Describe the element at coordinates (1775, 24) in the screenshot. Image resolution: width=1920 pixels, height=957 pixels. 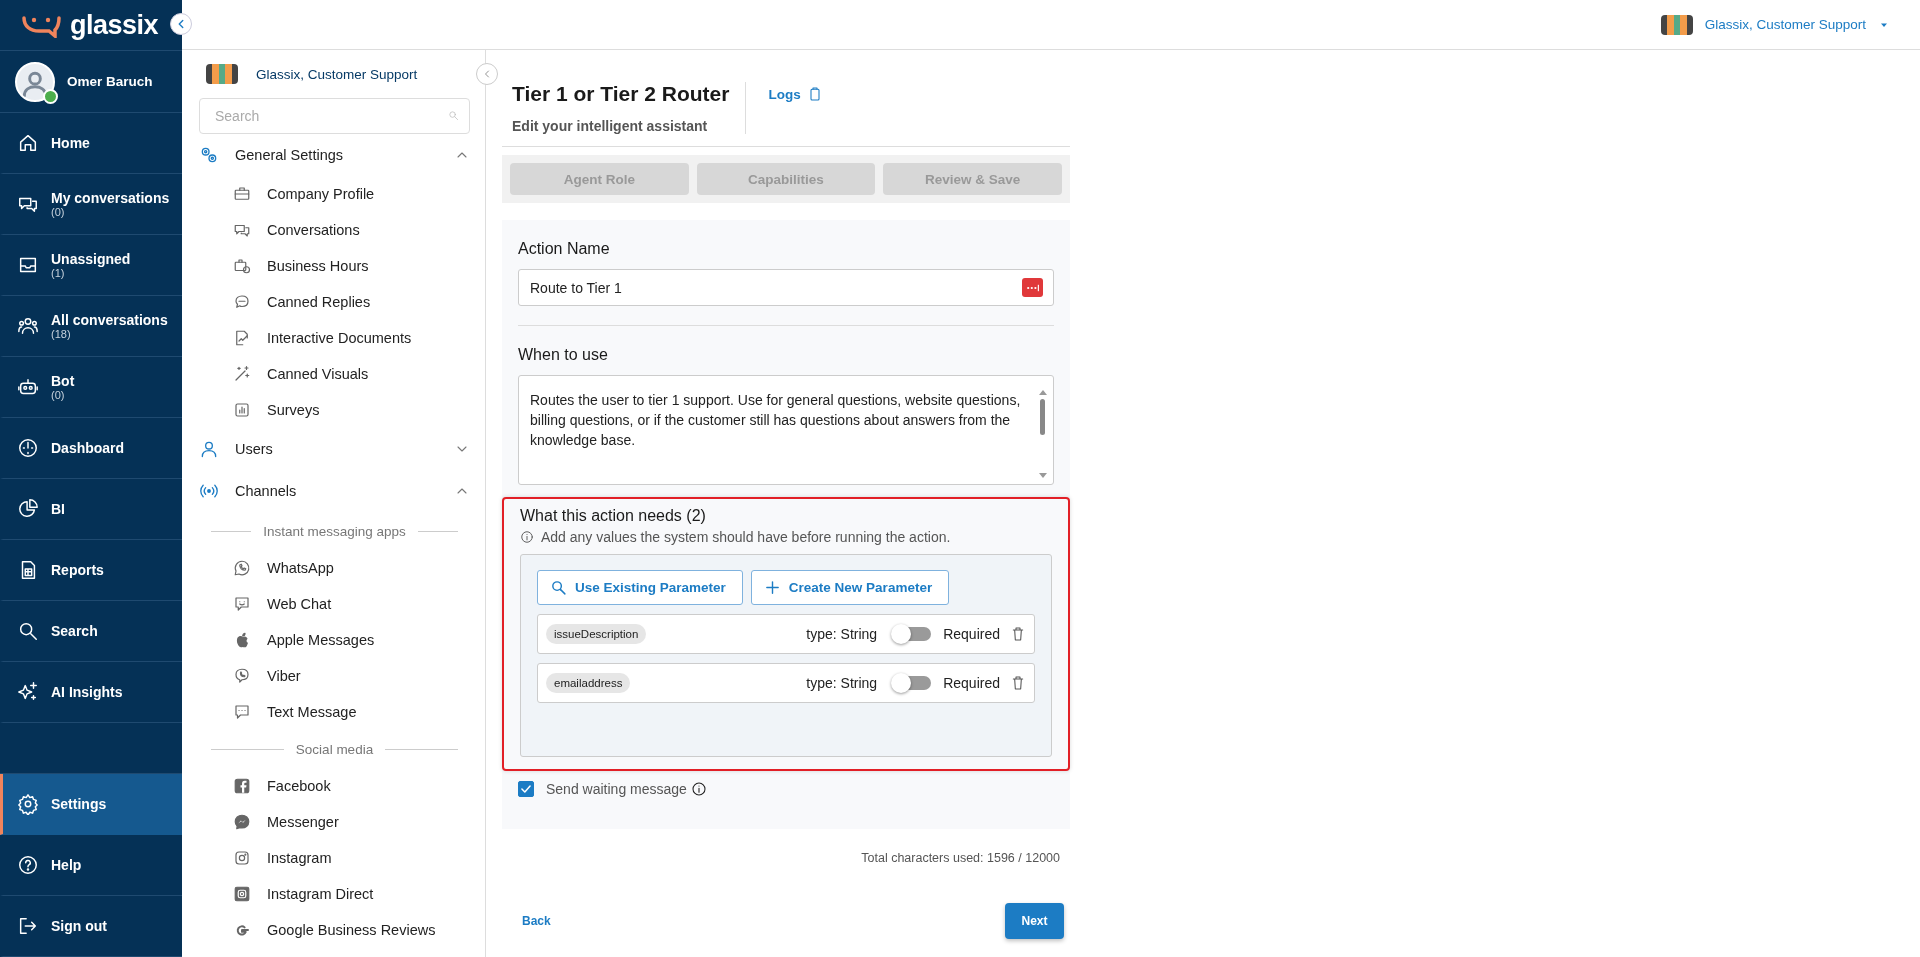
I see `account-switcher: Glassix, Customer Support` at that location.